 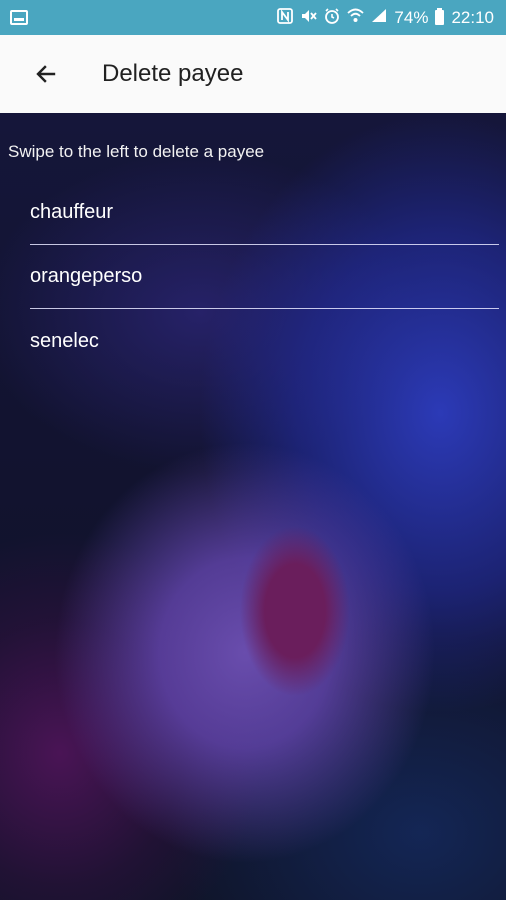 I want to click on arrow-left-icon, so click(x=46, y=74).